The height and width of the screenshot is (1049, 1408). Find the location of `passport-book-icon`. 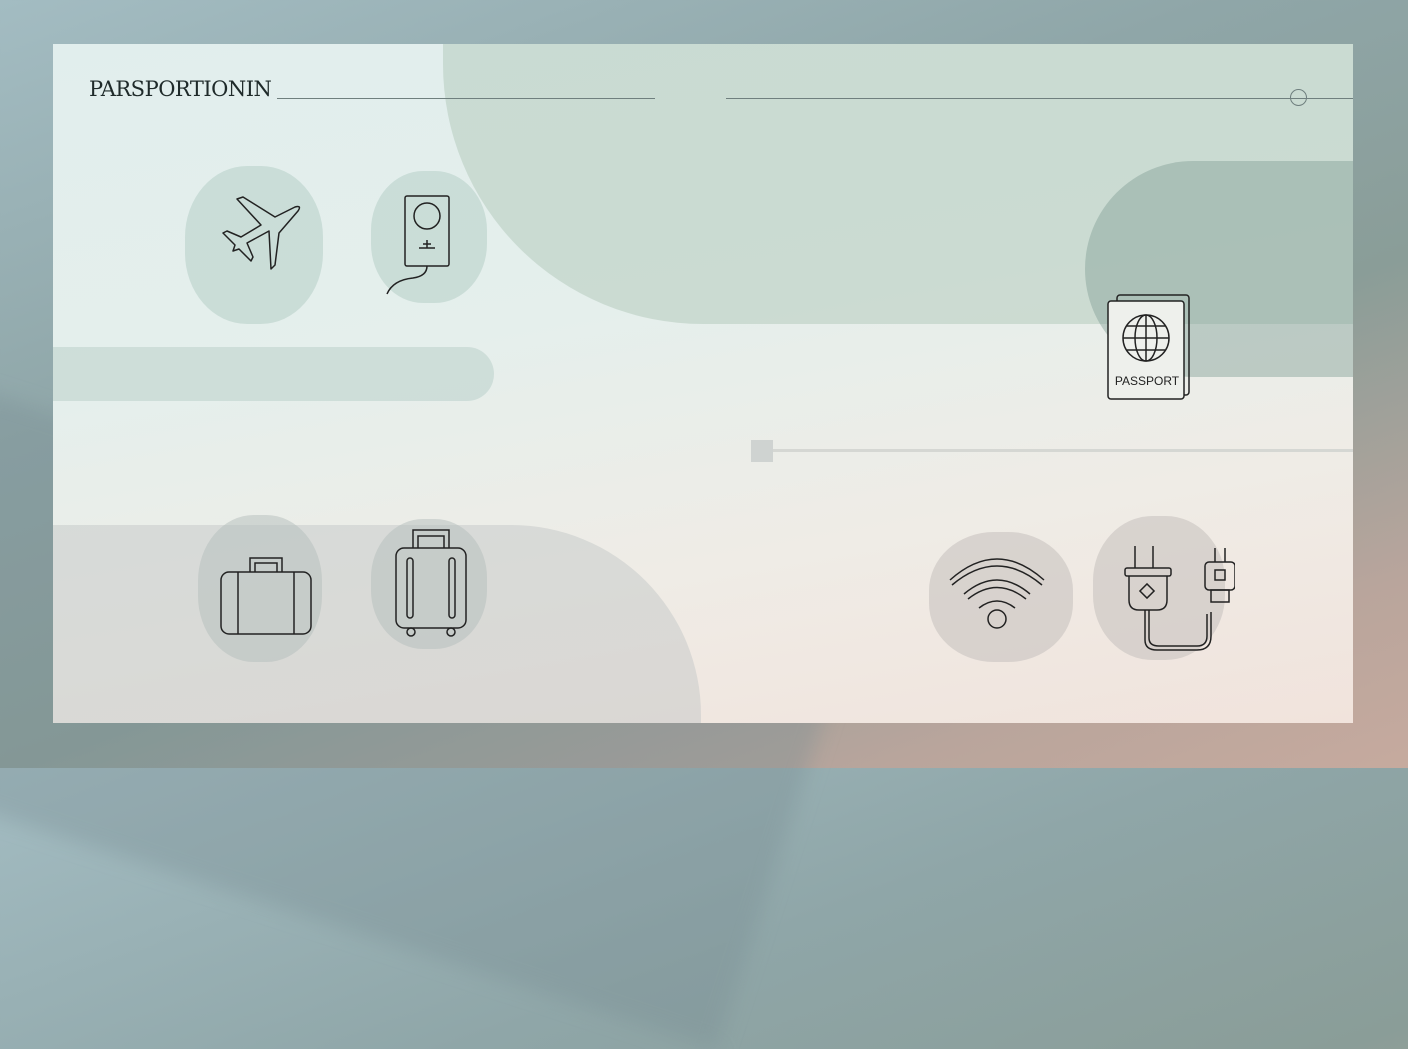

passport-book-icon is located at coordinates (418, 245).